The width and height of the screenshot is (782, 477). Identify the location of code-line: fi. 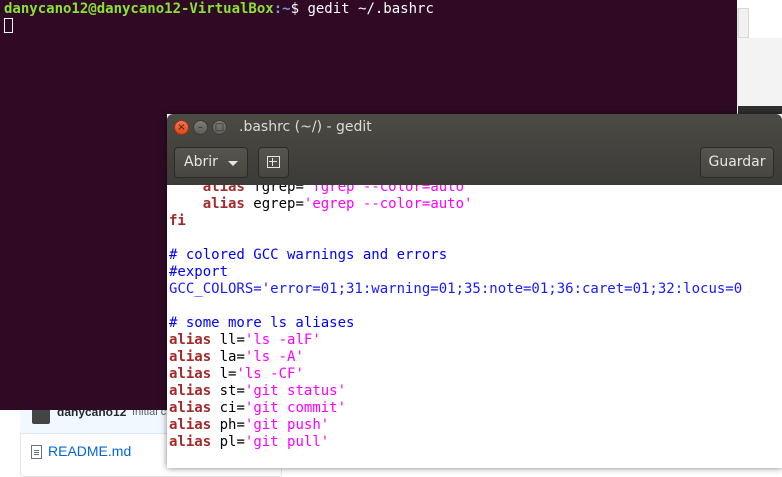
(177, 221).